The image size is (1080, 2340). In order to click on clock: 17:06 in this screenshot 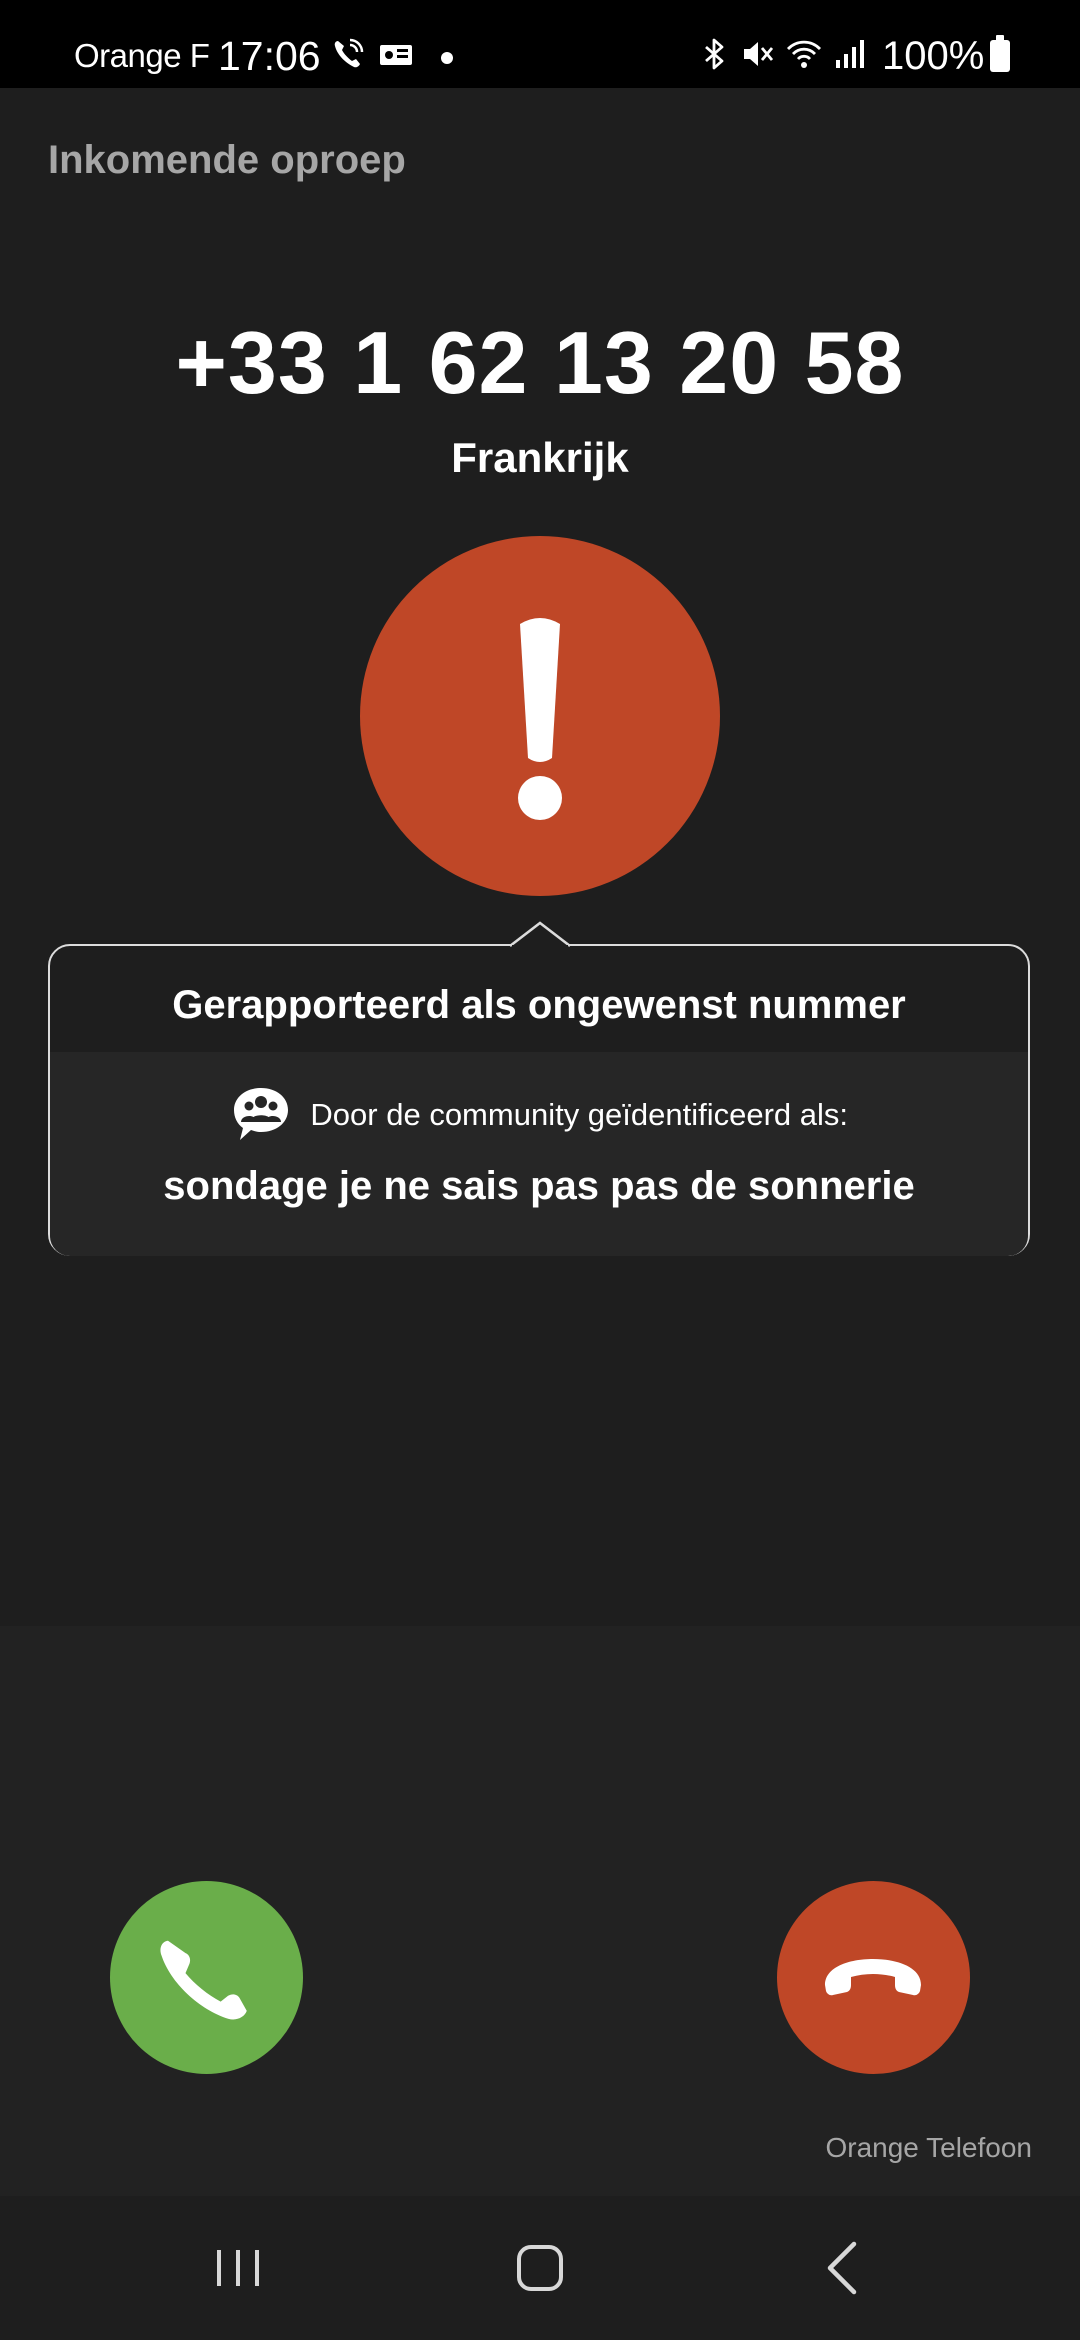, I will do `click(269, 56)`.